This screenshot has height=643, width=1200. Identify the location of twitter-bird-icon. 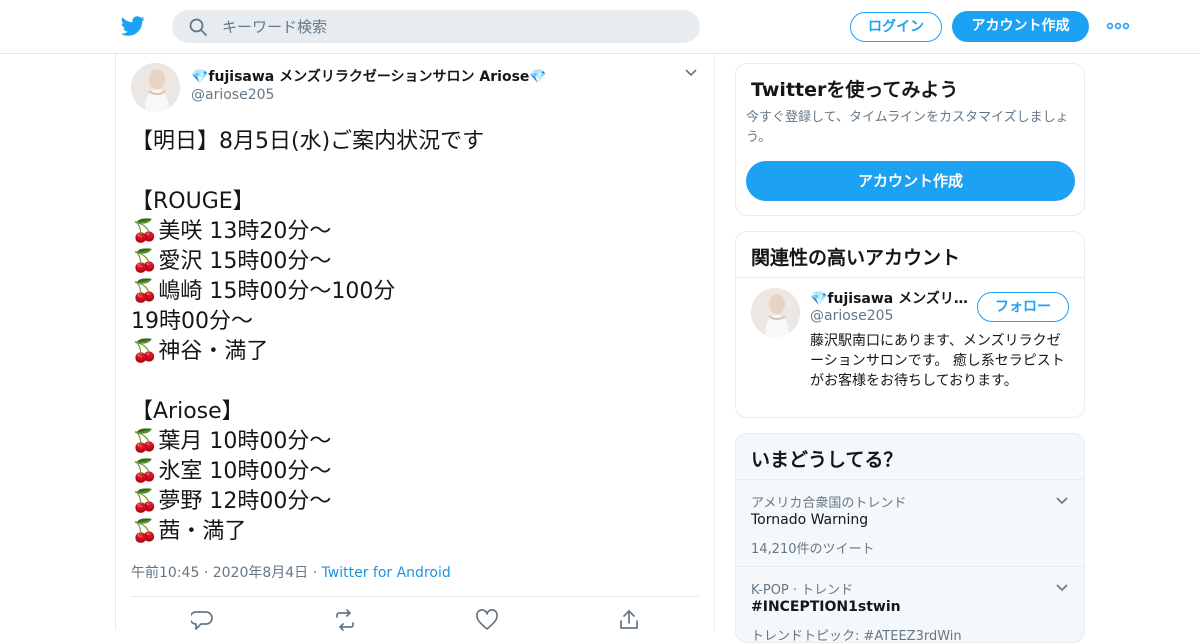
(133, 26).